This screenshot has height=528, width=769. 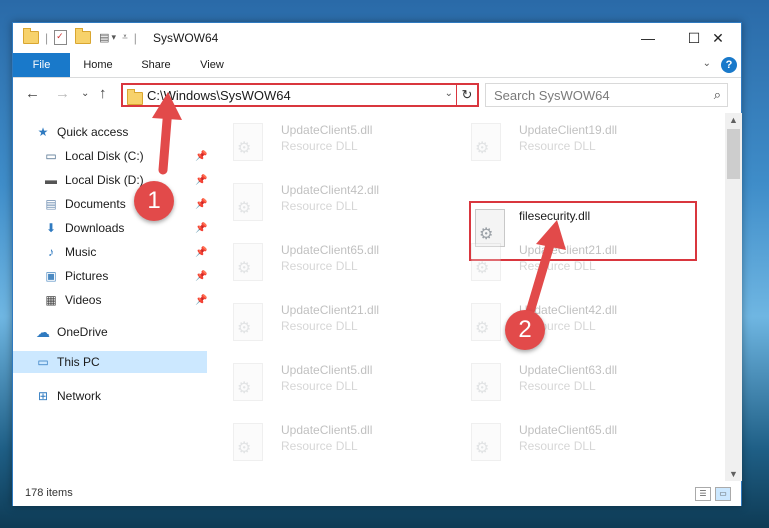 I want to click on arrow-2-head, so click(x=551, y=235).